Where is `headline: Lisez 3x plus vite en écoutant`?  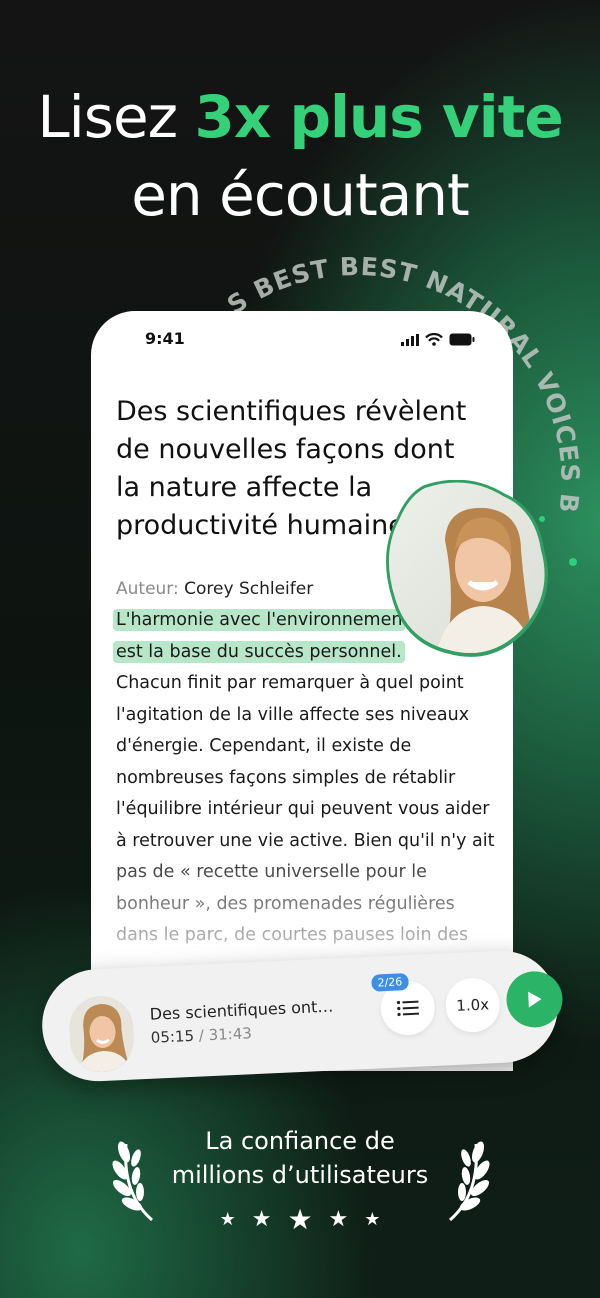 headline: Lisez 3x plus vite en écoutant is located at coordinates (300, 156).